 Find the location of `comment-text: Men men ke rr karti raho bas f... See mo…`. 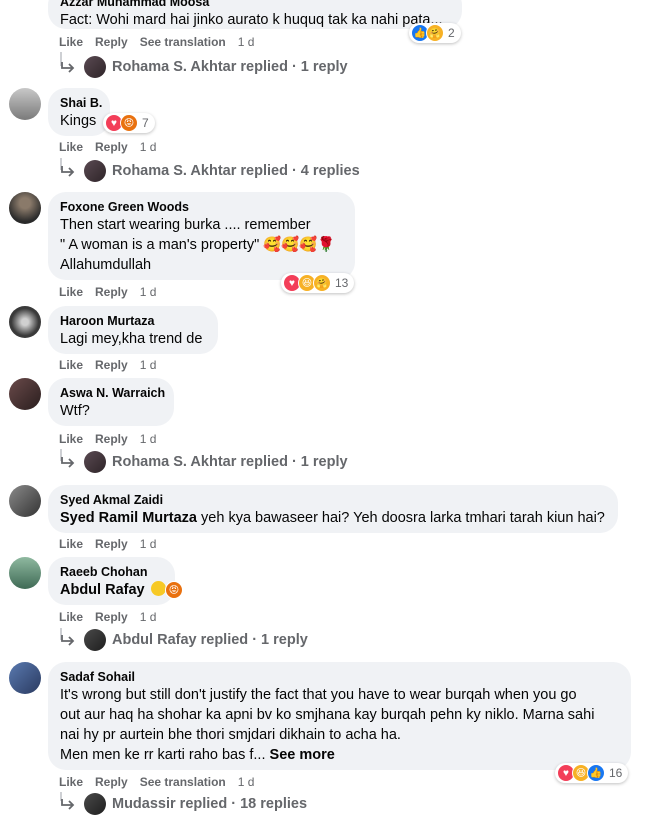

comment-text: Men men ke rr karti raho bas f... See mo… is located at coordinates (339, 755).